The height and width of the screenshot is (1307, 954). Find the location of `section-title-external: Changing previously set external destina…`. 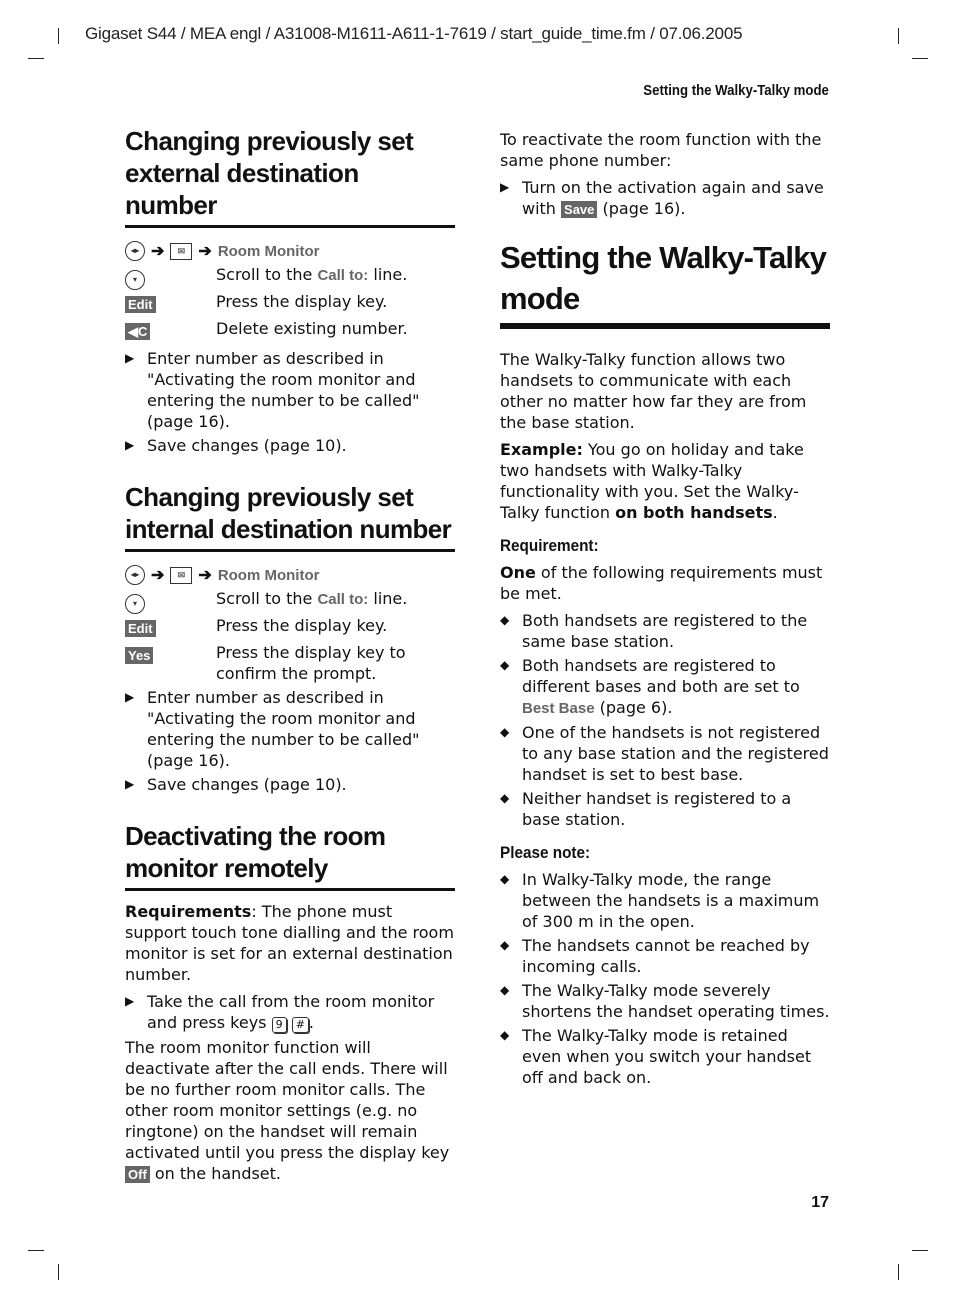

section-title-external: Changing previously set external destina… is located at coordinates (290, 176).